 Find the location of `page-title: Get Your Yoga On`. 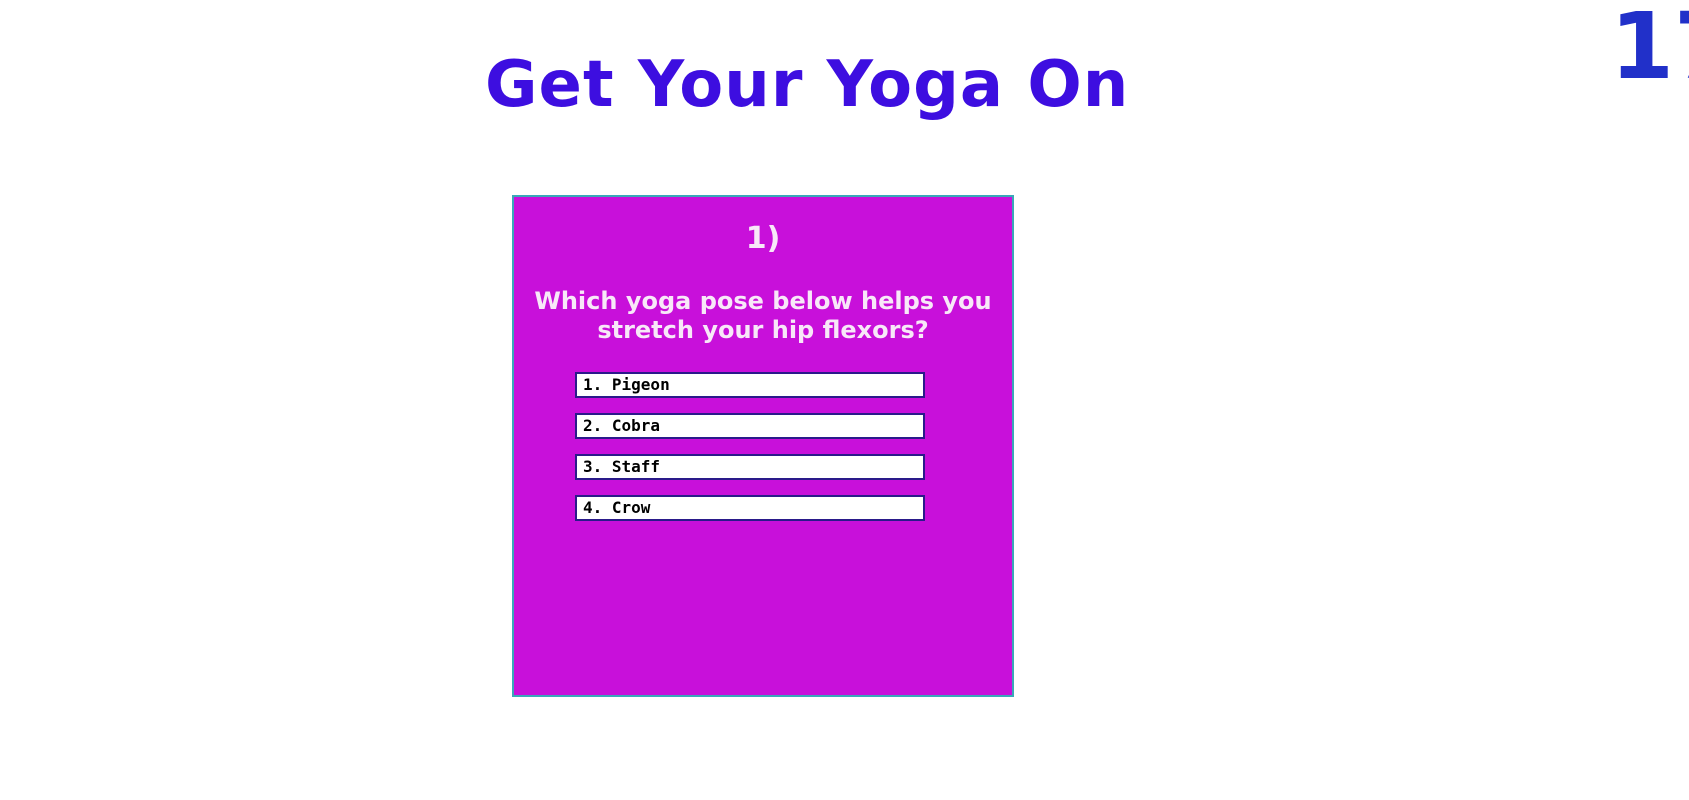

page-title: Get Your Yoga On is located at coordinates (807, 85).